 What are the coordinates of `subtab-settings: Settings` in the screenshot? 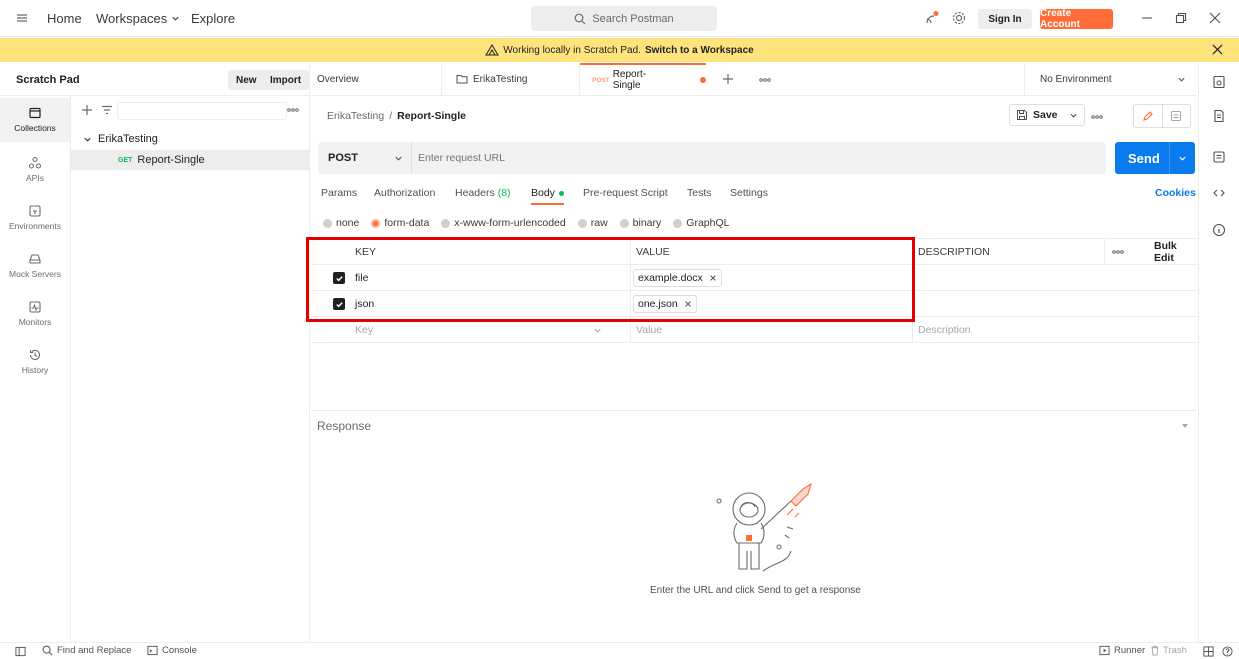 It's located at (749, 193).